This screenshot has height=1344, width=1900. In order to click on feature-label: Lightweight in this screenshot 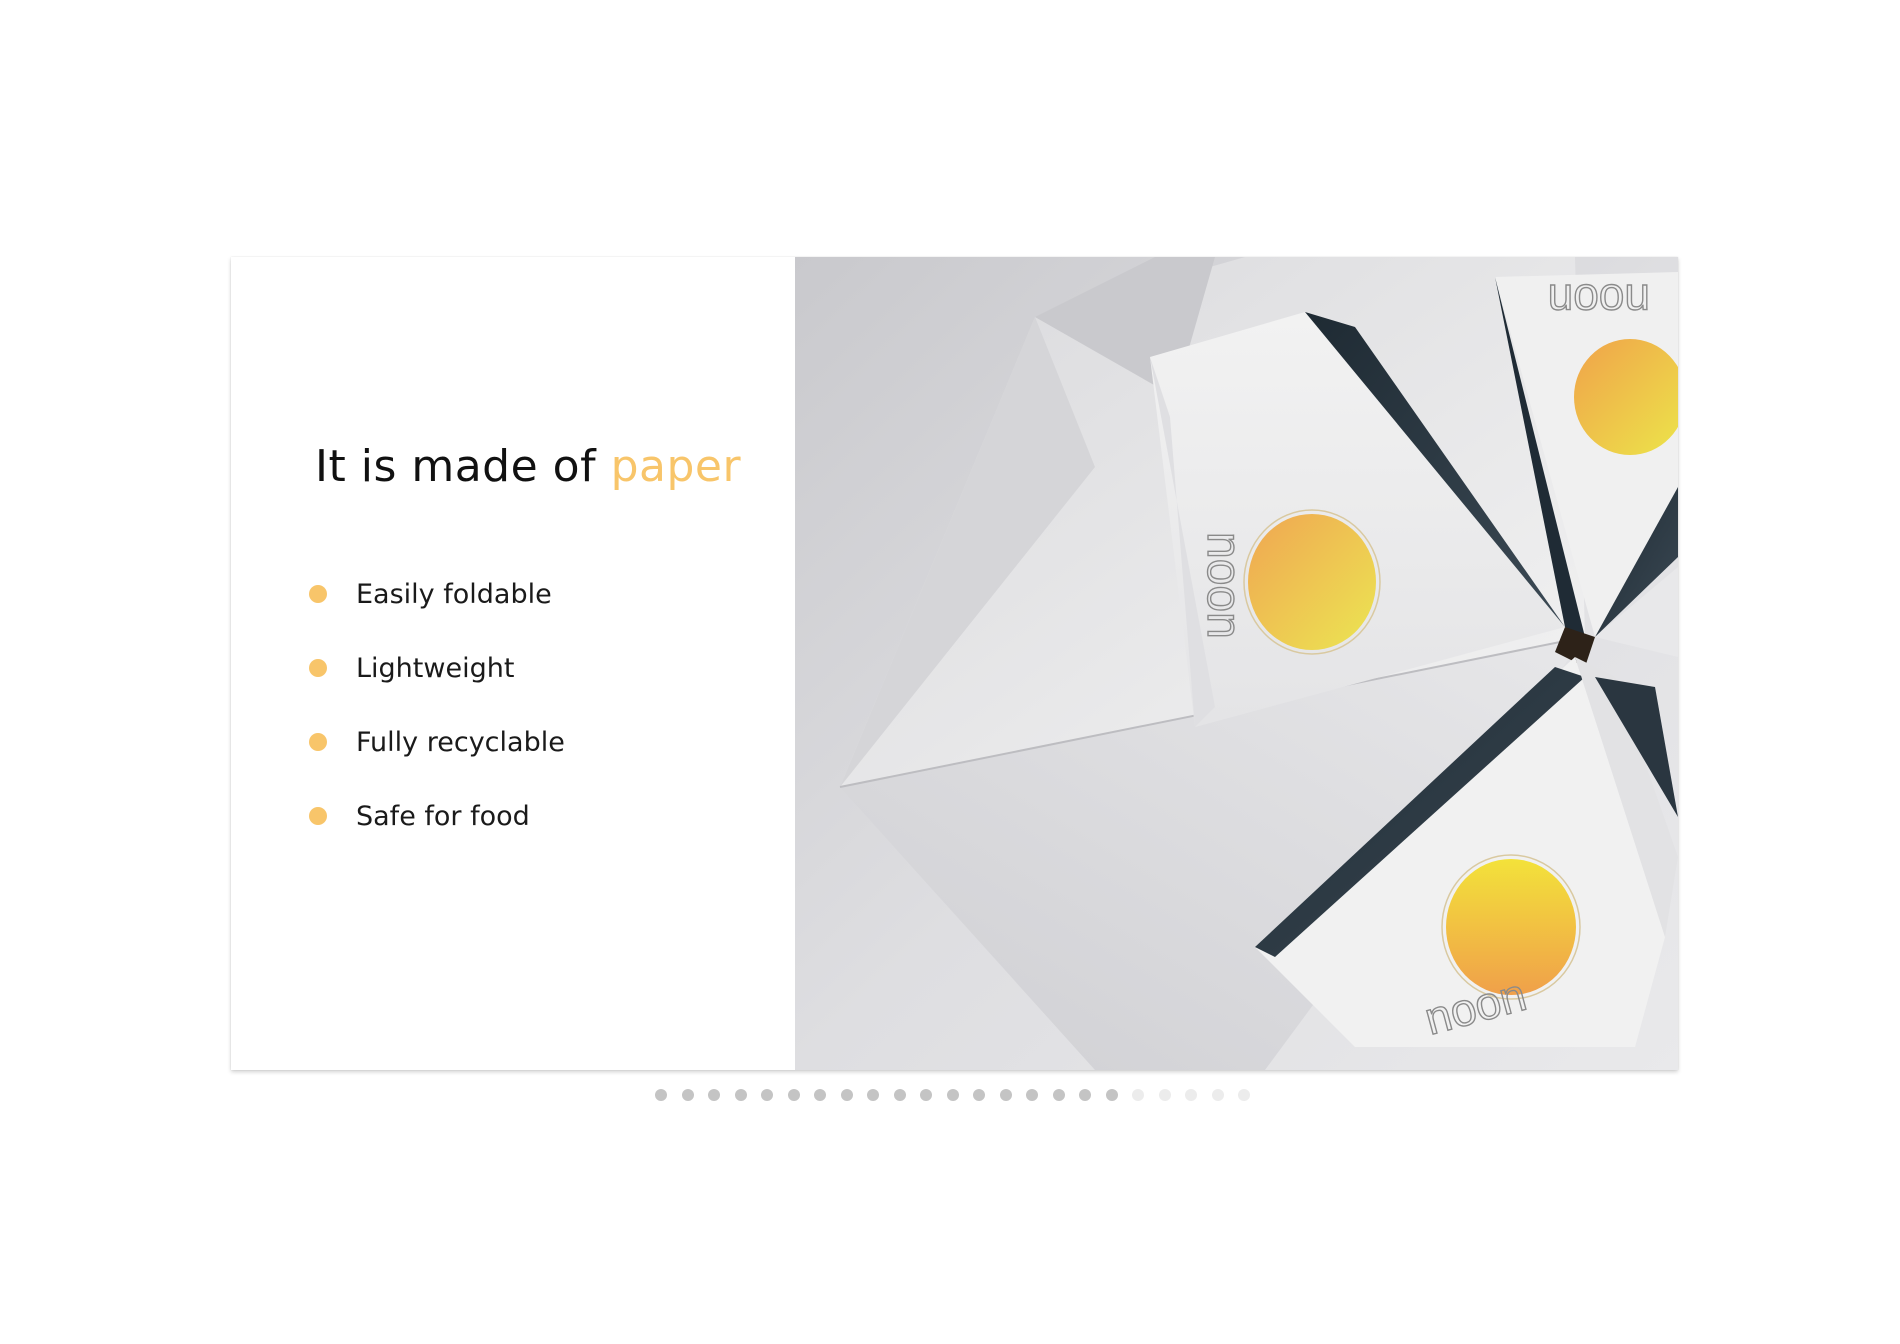, I will do `click(435, 668)`.